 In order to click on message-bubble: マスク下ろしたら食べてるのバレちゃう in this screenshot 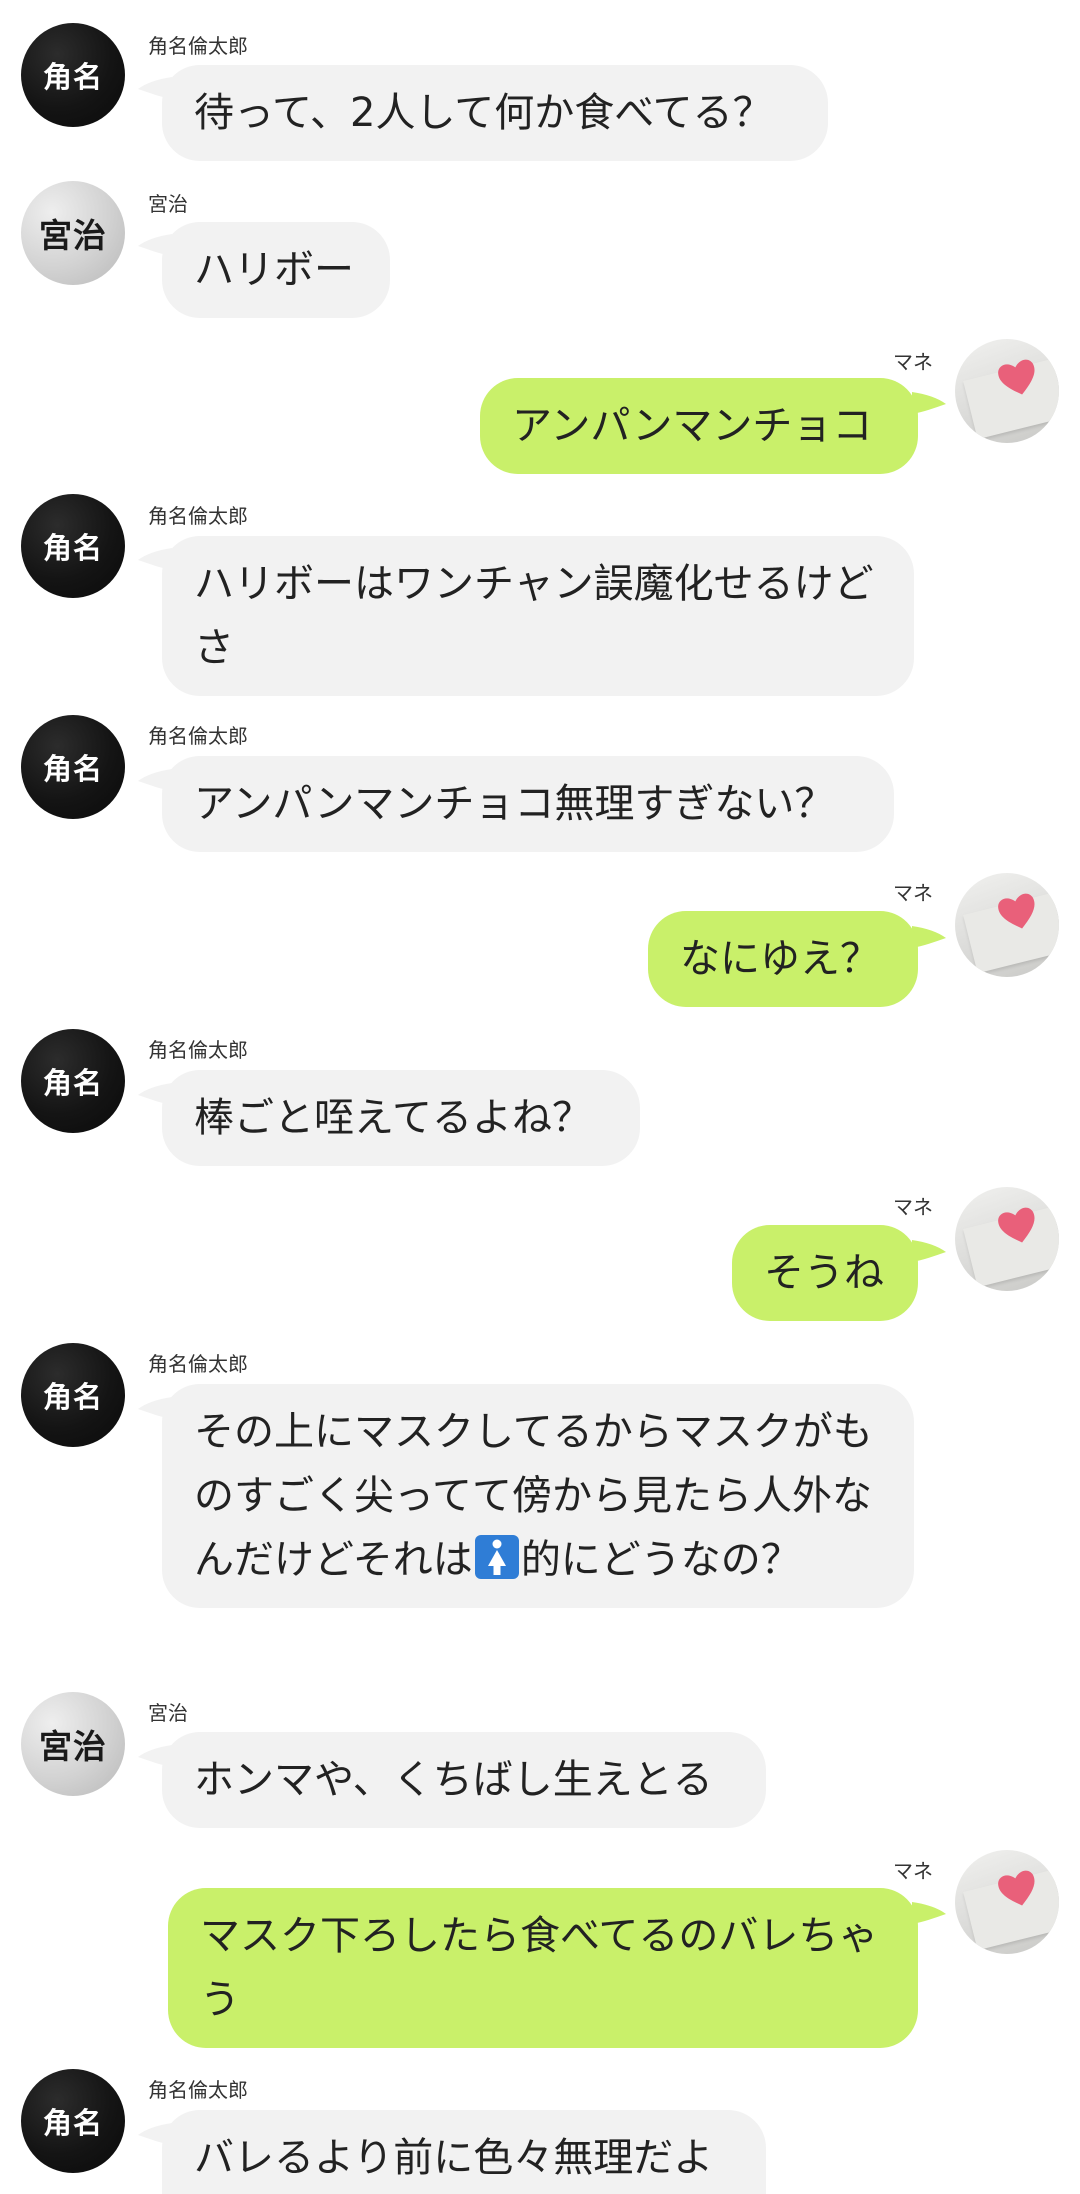, I will do `click(543, 1968)`.